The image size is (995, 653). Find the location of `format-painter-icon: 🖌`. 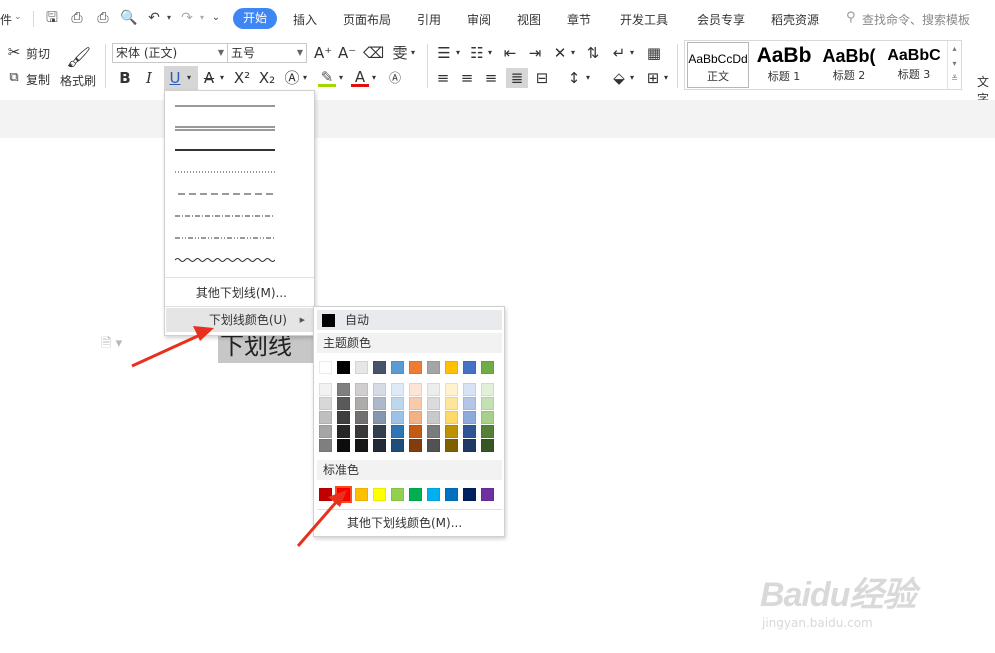

format-painter-icon: 🖌 is located at coordinates (78, 57).